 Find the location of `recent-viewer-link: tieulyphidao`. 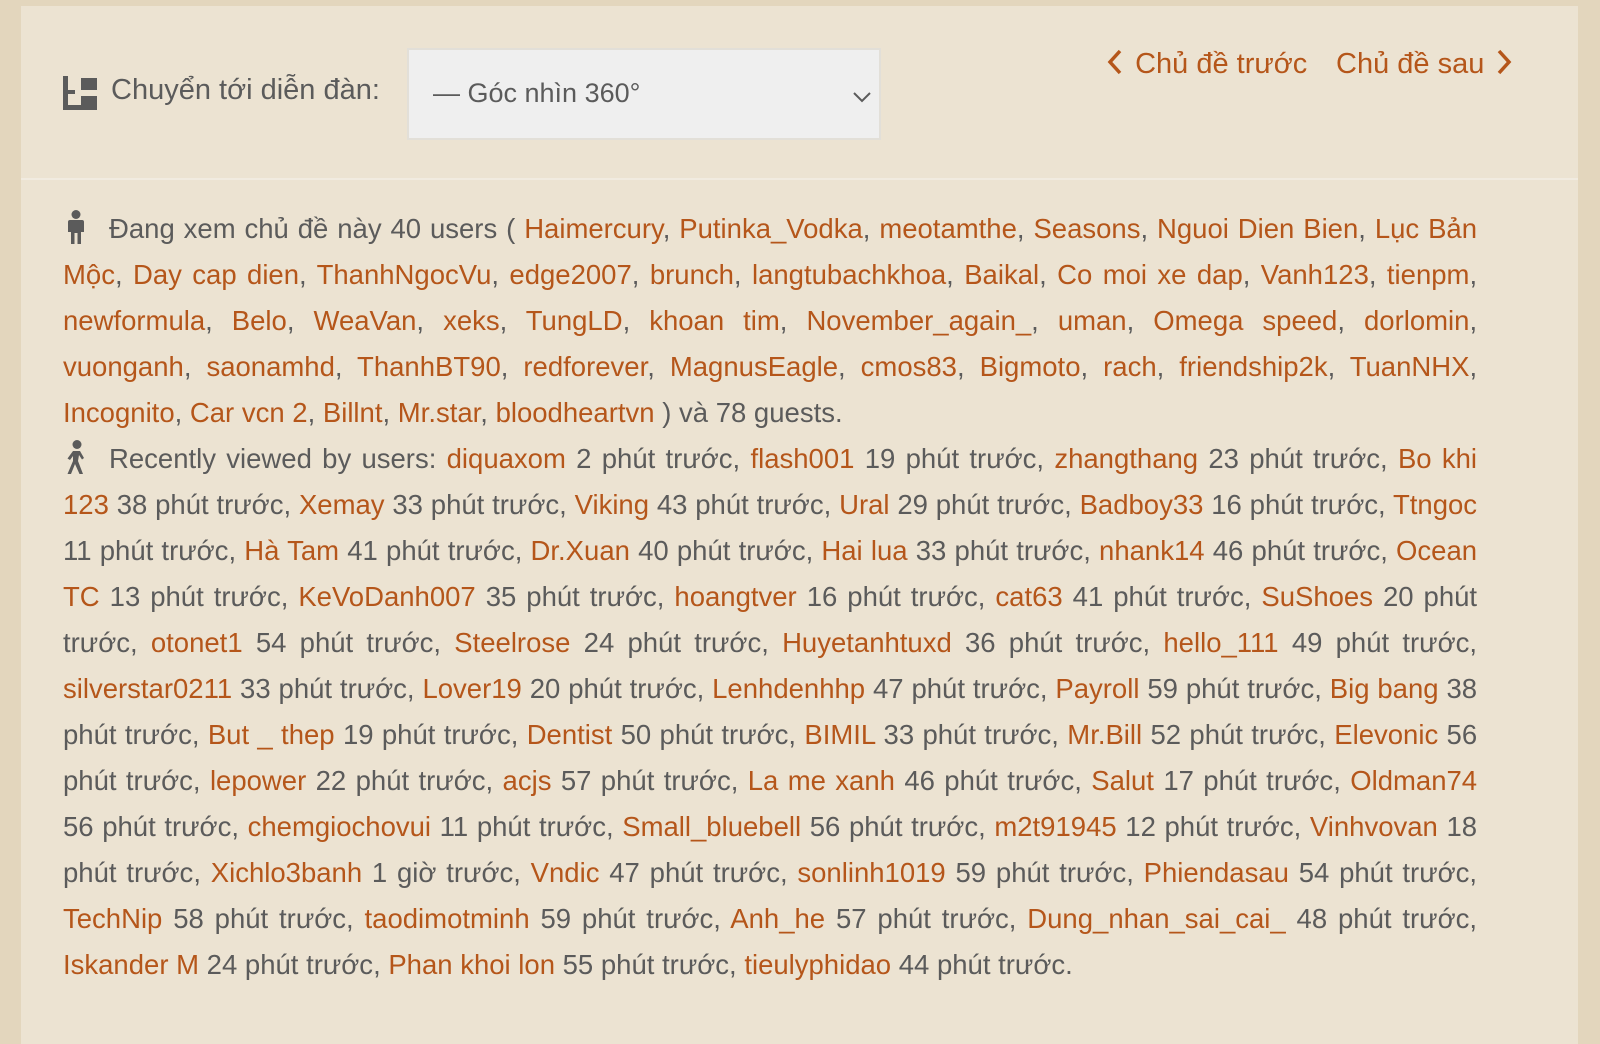

recent-viewer-link: tieulyphidao is located at coordinates (817, 964).